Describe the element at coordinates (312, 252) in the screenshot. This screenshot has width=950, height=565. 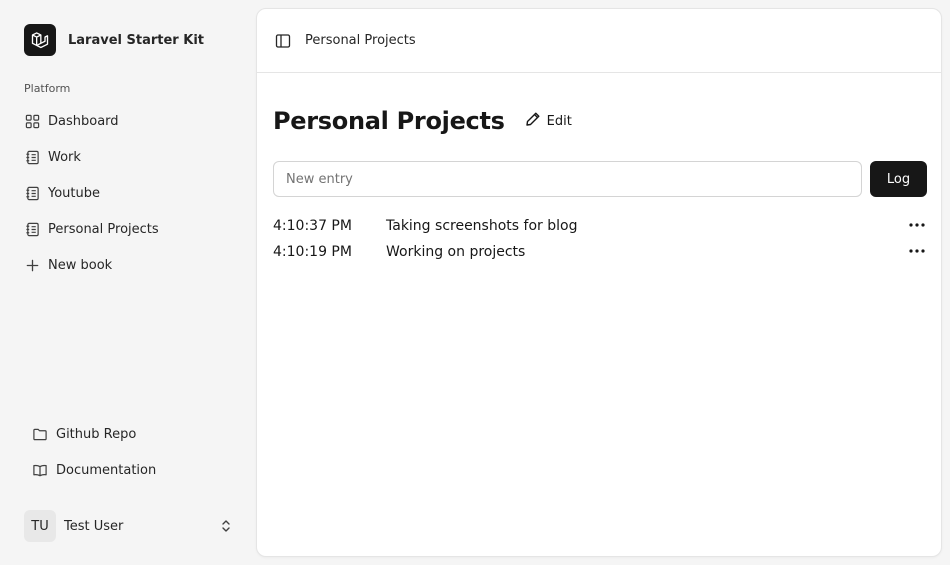
I see `entry-time: 4:10:19 PM` at that location.